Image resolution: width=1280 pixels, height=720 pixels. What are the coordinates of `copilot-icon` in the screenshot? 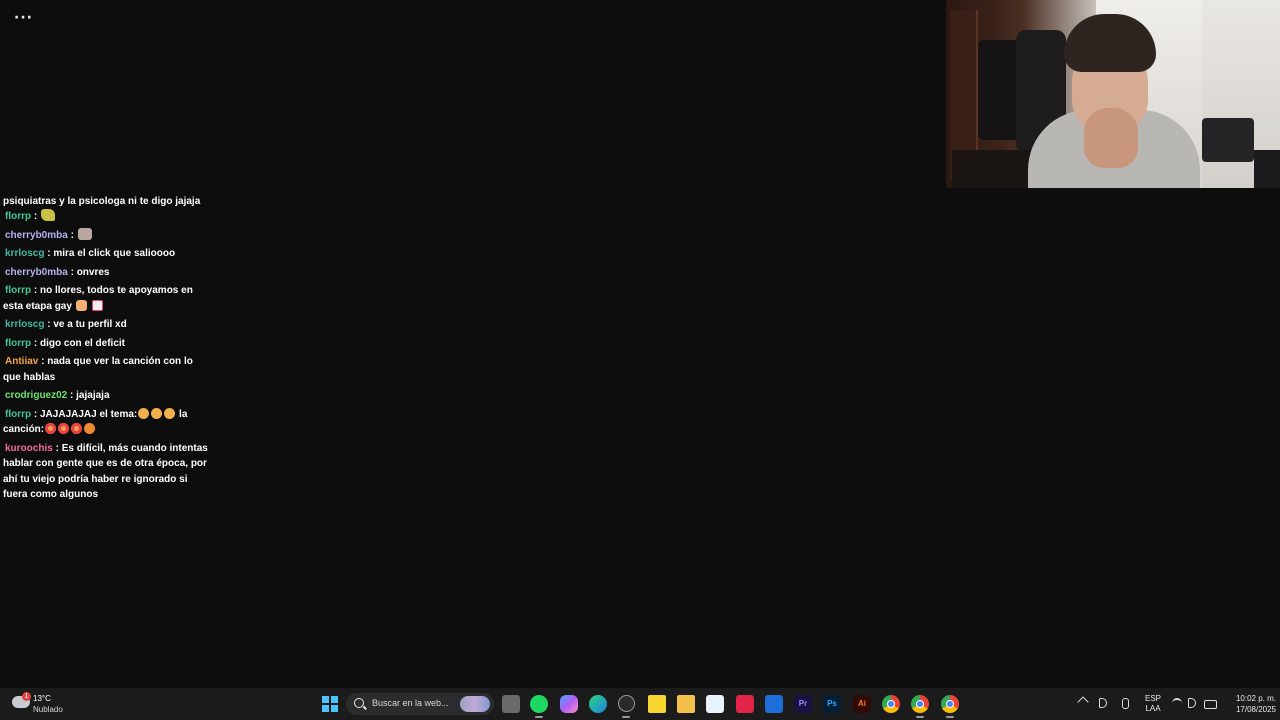 It's located at (569, 704).